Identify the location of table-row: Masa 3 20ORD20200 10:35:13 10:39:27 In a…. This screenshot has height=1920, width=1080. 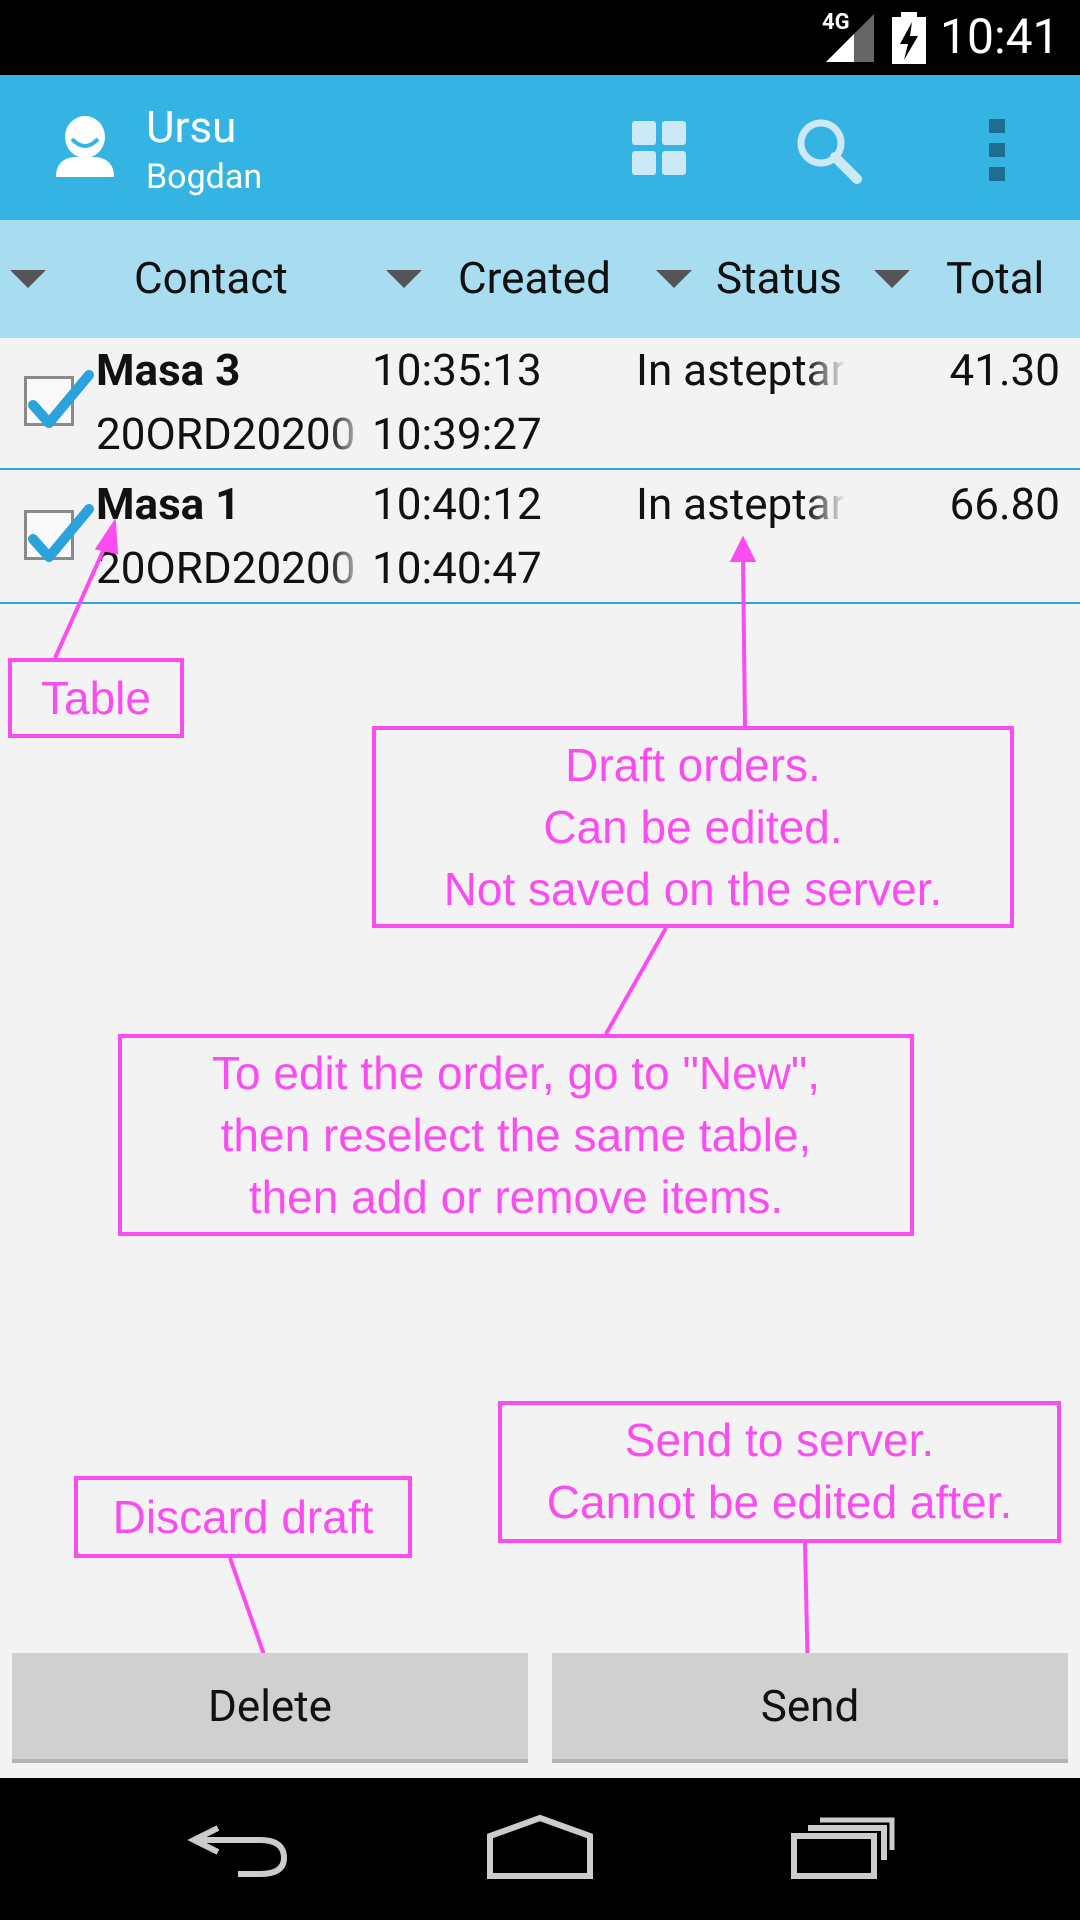
(540, 404).